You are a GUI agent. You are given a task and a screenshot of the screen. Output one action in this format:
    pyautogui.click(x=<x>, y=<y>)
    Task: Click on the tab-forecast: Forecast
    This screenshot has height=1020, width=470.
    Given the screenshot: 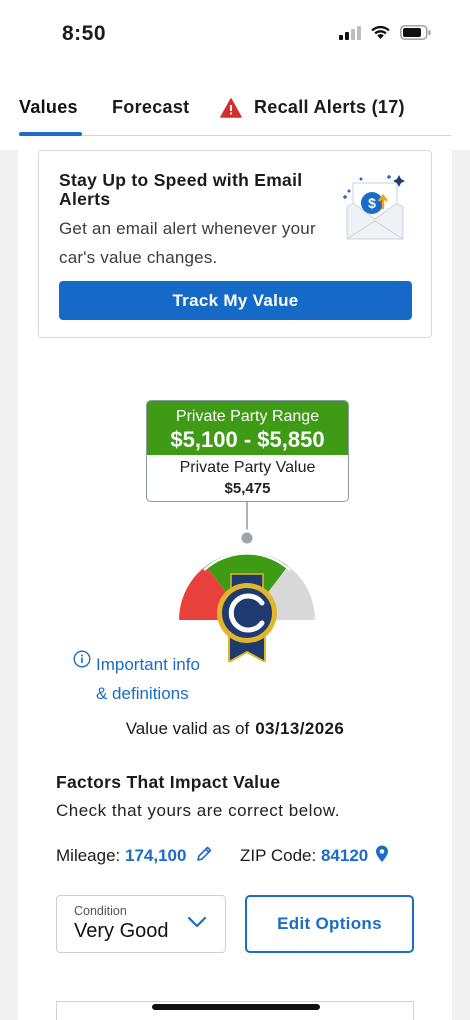 What is the action you would take?
    pyautogui.click(x=150, y=107)
    